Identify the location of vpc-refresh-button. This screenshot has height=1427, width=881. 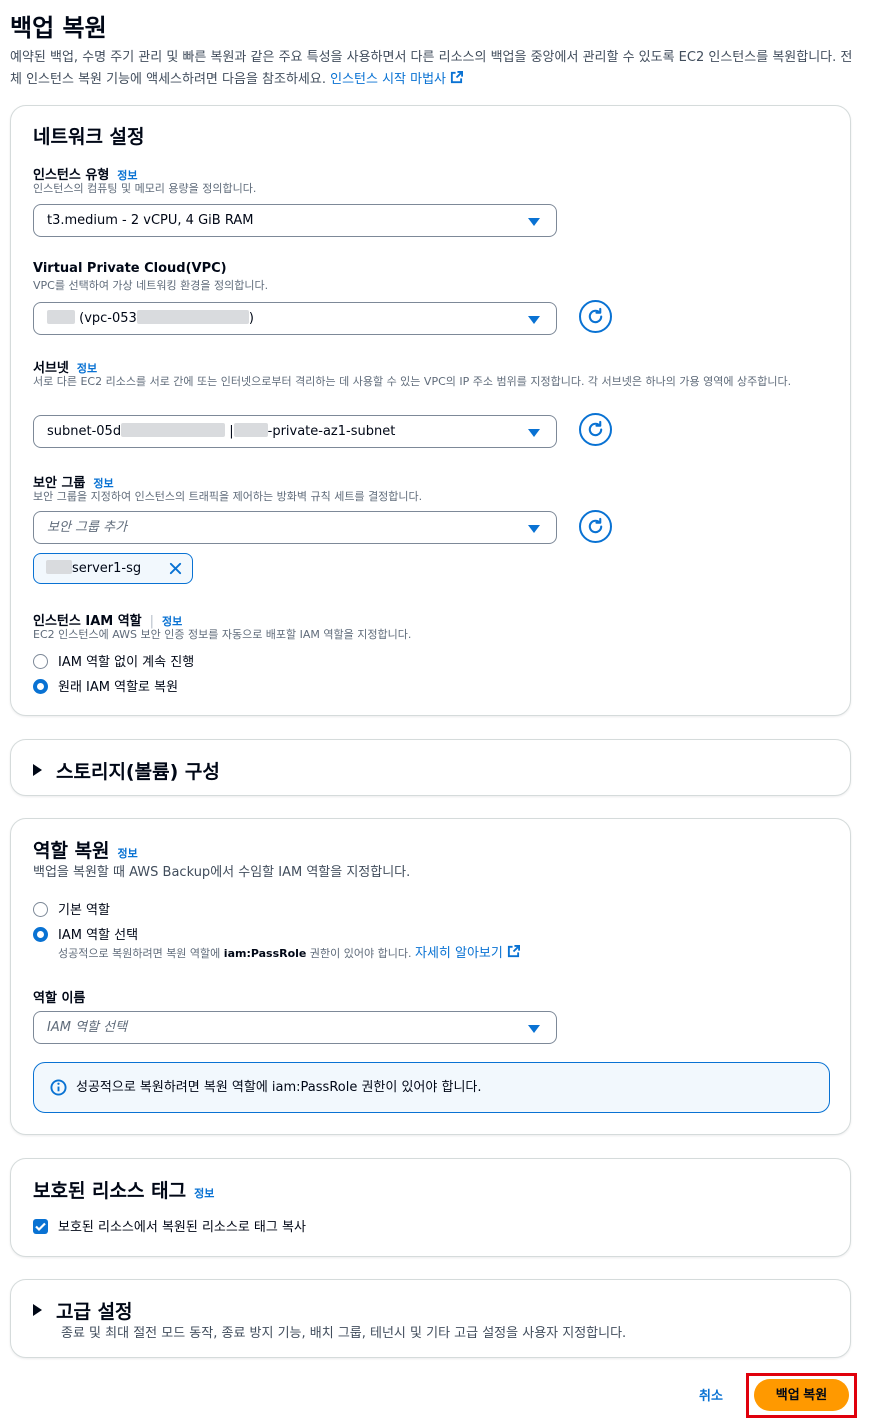
(595, 316).